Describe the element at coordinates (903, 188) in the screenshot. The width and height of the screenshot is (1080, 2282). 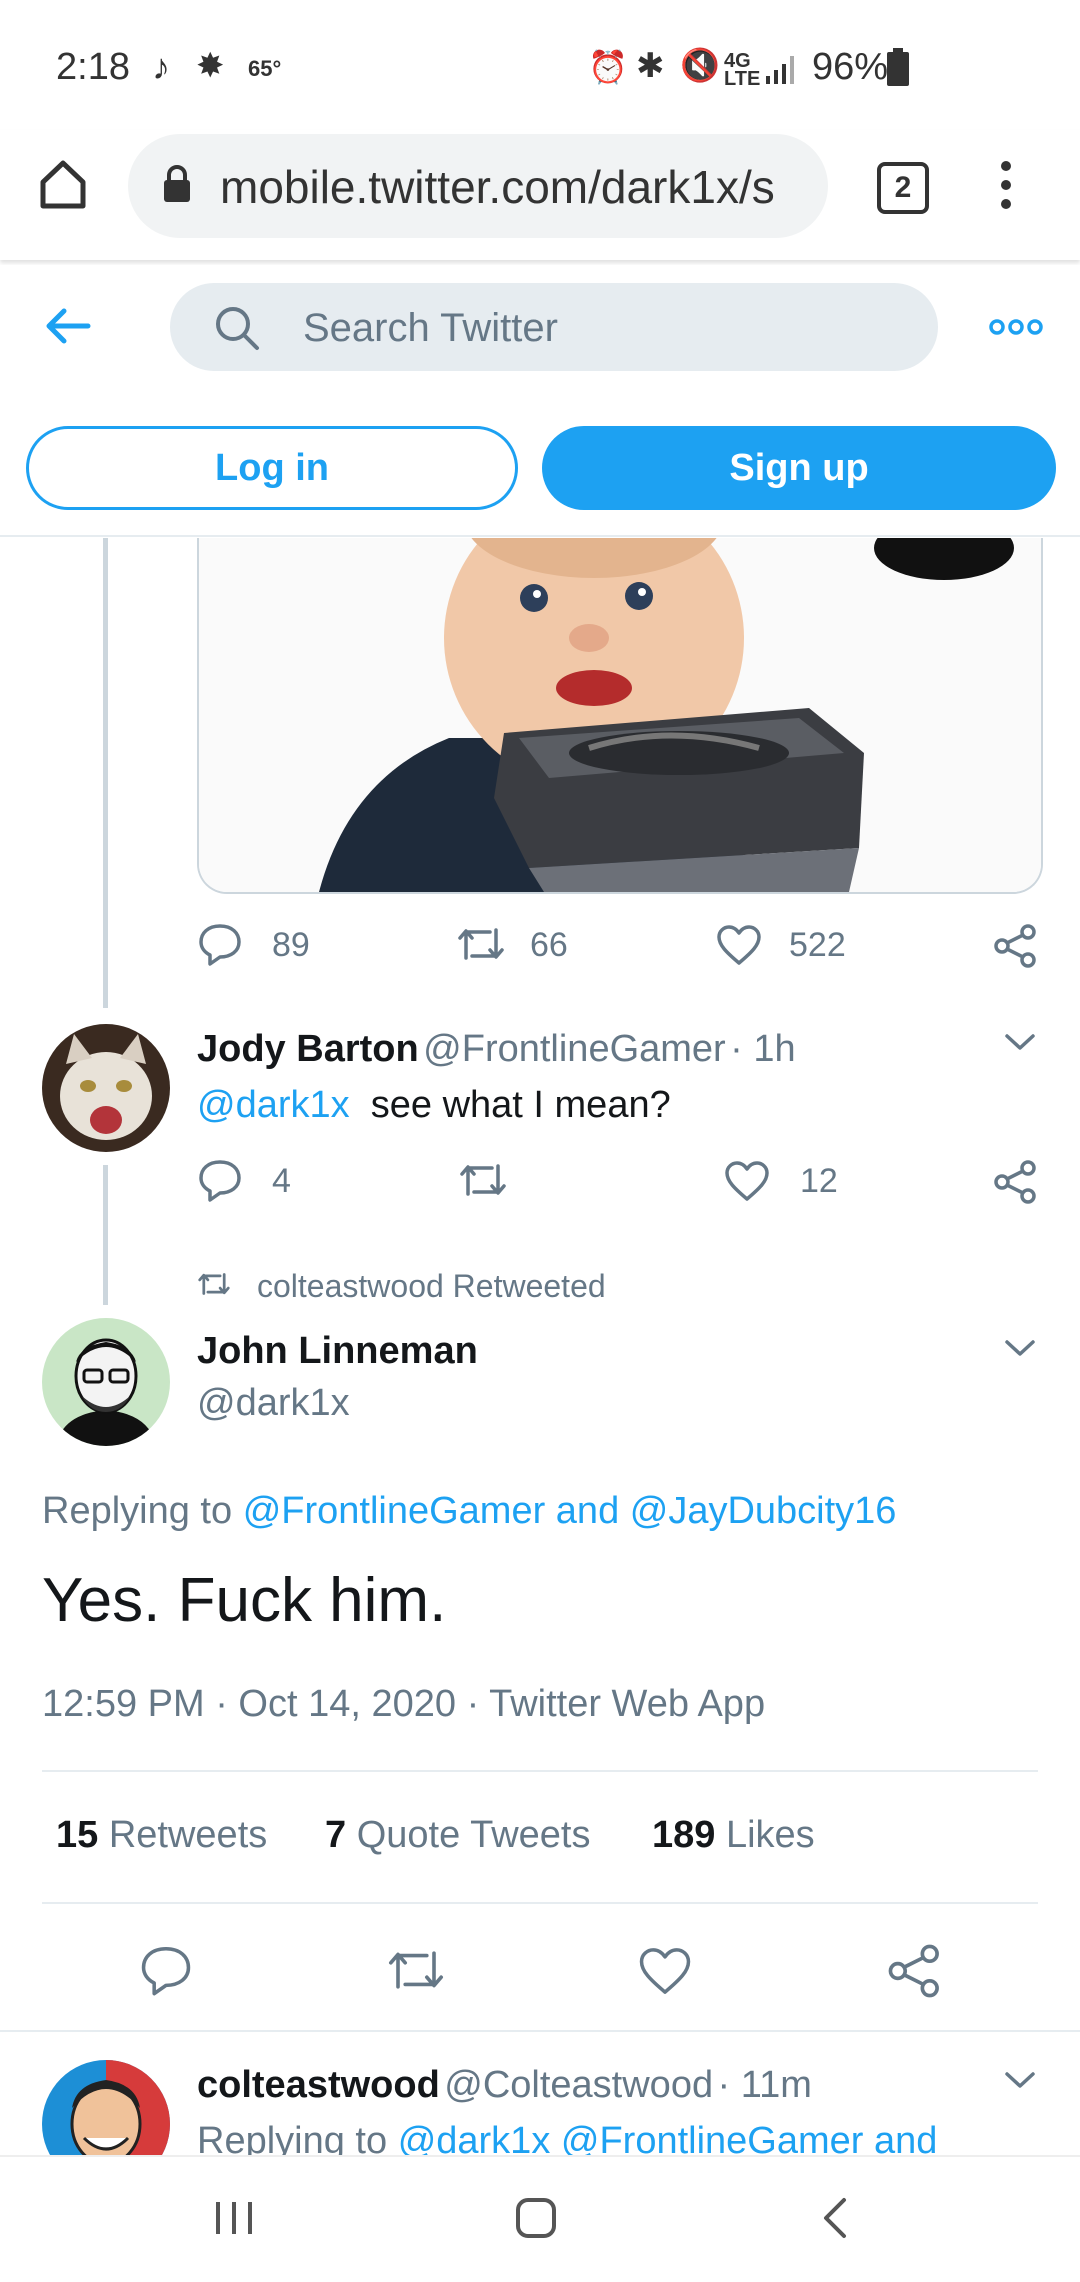
I see `tab-switcher-button: 2` at that location.